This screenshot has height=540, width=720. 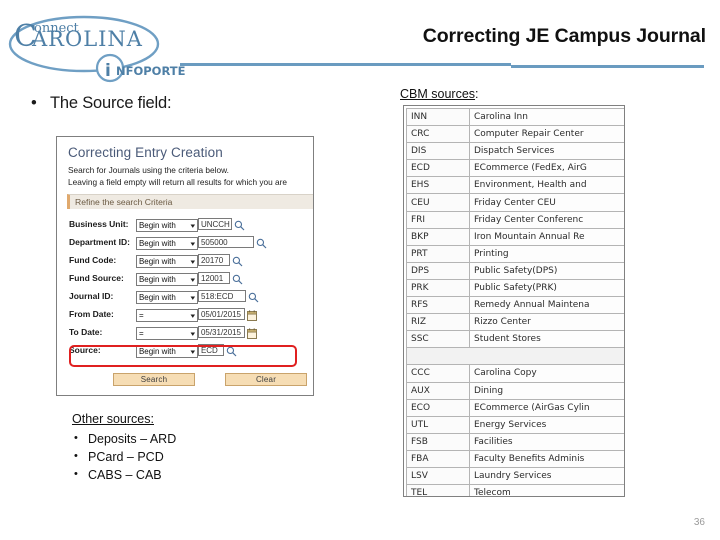 What do you see at coordinates (546, 202) in the screenshot?
I see `cbm-source-description: Friday Center CEU` at bounding box center [546, 202].